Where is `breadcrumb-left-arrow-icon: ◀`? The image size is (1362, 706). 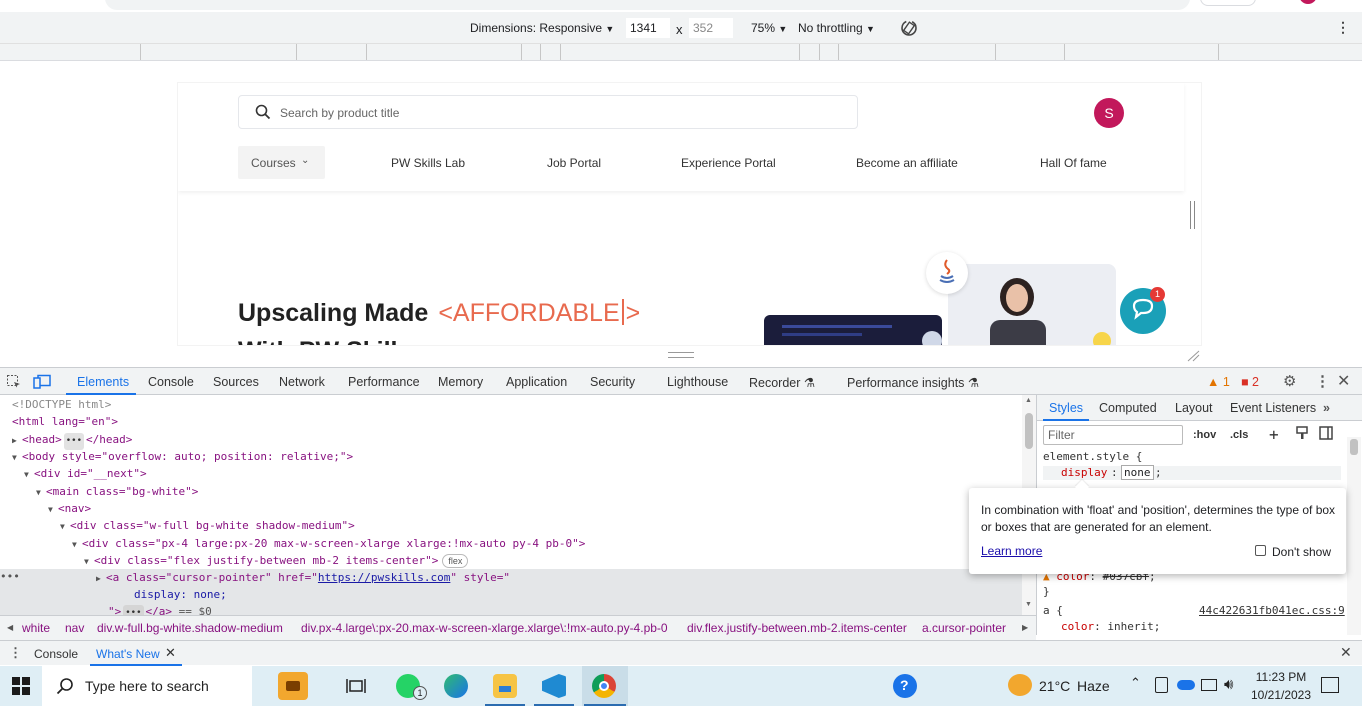 breadcrumb-left-arrow-icon: ◀ is located at coordinates (10, 627).